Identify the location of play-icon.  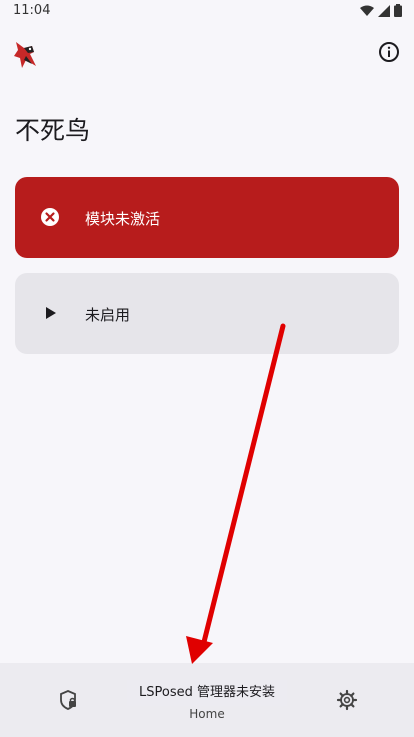
(51, 313).